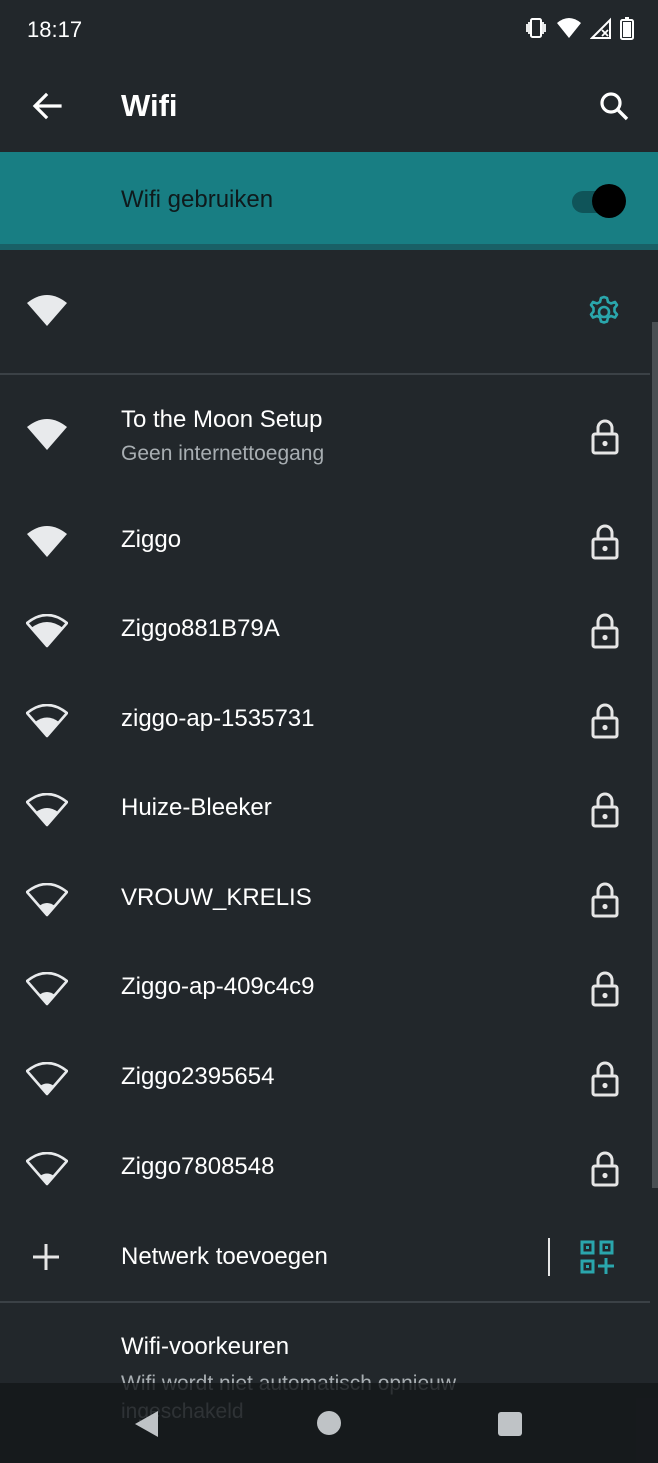  I want to click on network-name: Ziggo, so click(151, 539).